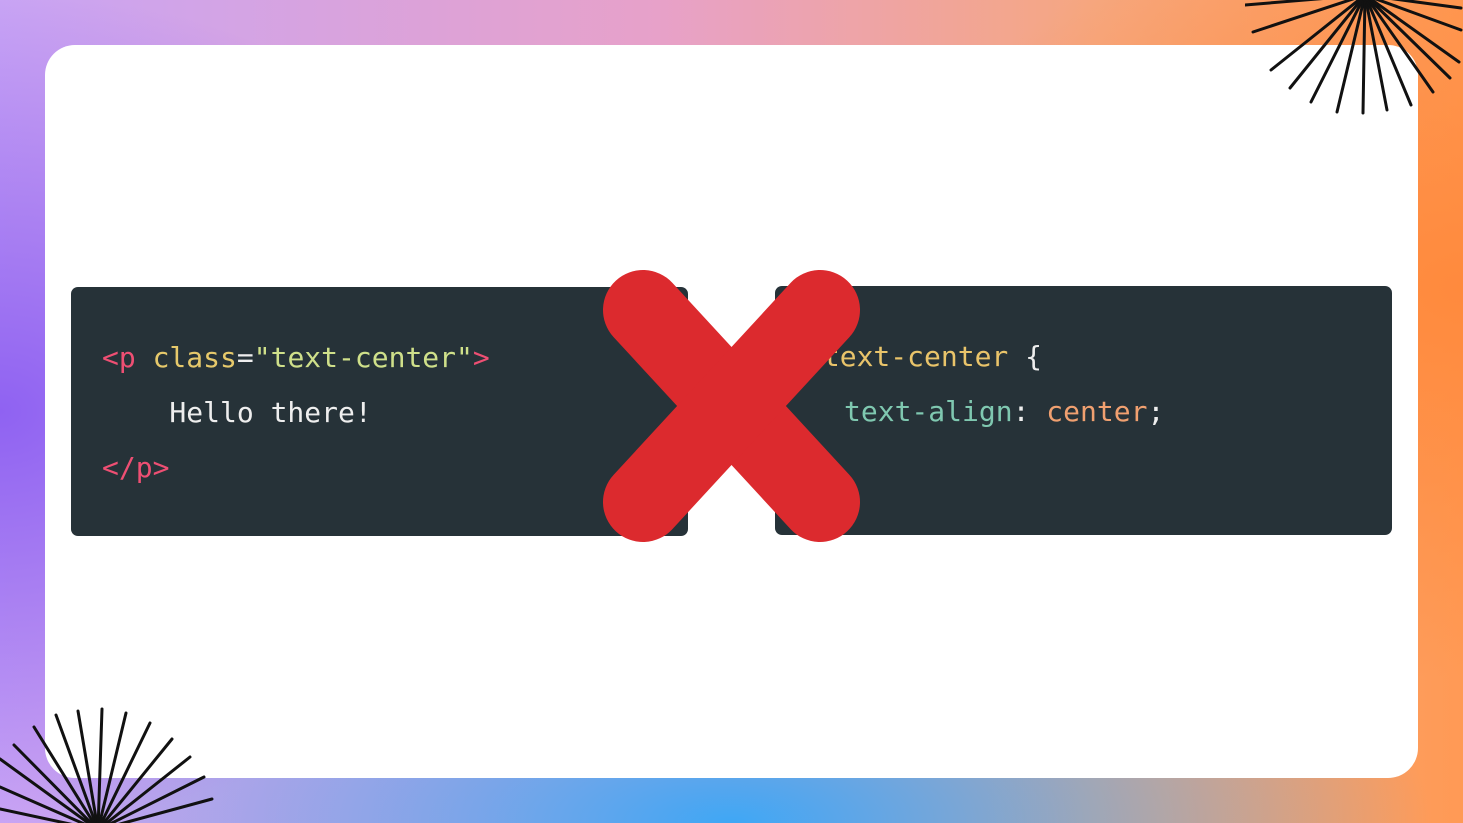  Describe the element at coordinates (1025, 356) in the screenshot. I see `css-open-brace: {` at that location.